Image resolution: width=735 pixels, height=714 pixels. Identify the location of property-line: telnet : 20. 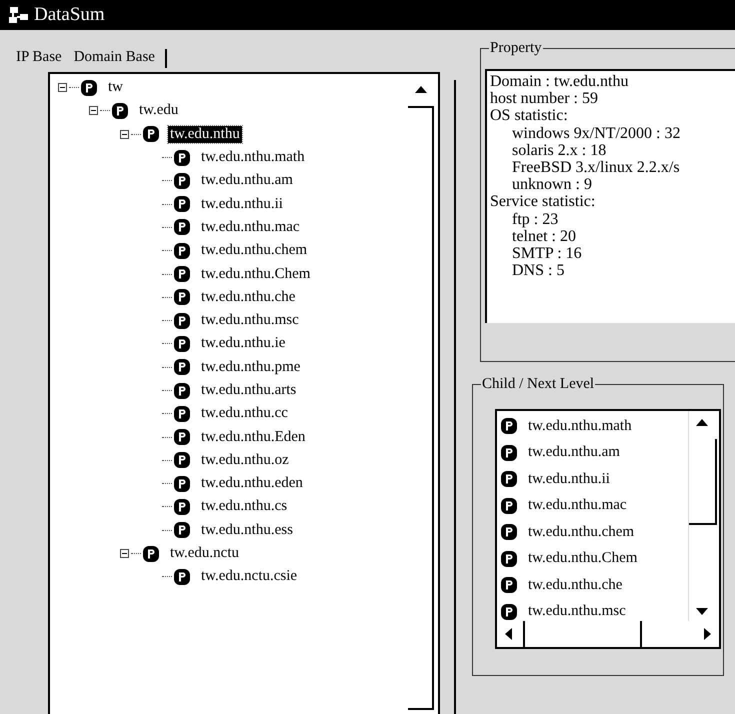
(544, 237).